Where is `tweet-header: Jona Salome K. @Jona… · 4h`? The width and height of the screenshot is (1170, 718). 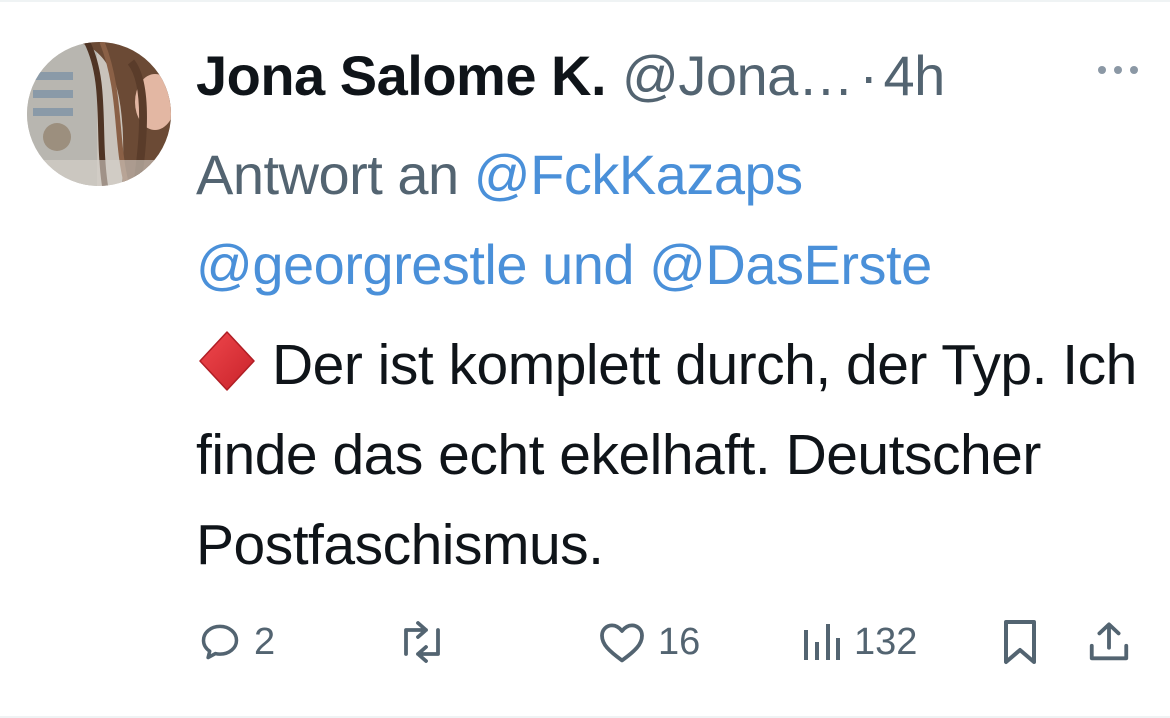
tweet-header: Jona Salome K. @Jona… · 4h is located at coordinates (570, 75).